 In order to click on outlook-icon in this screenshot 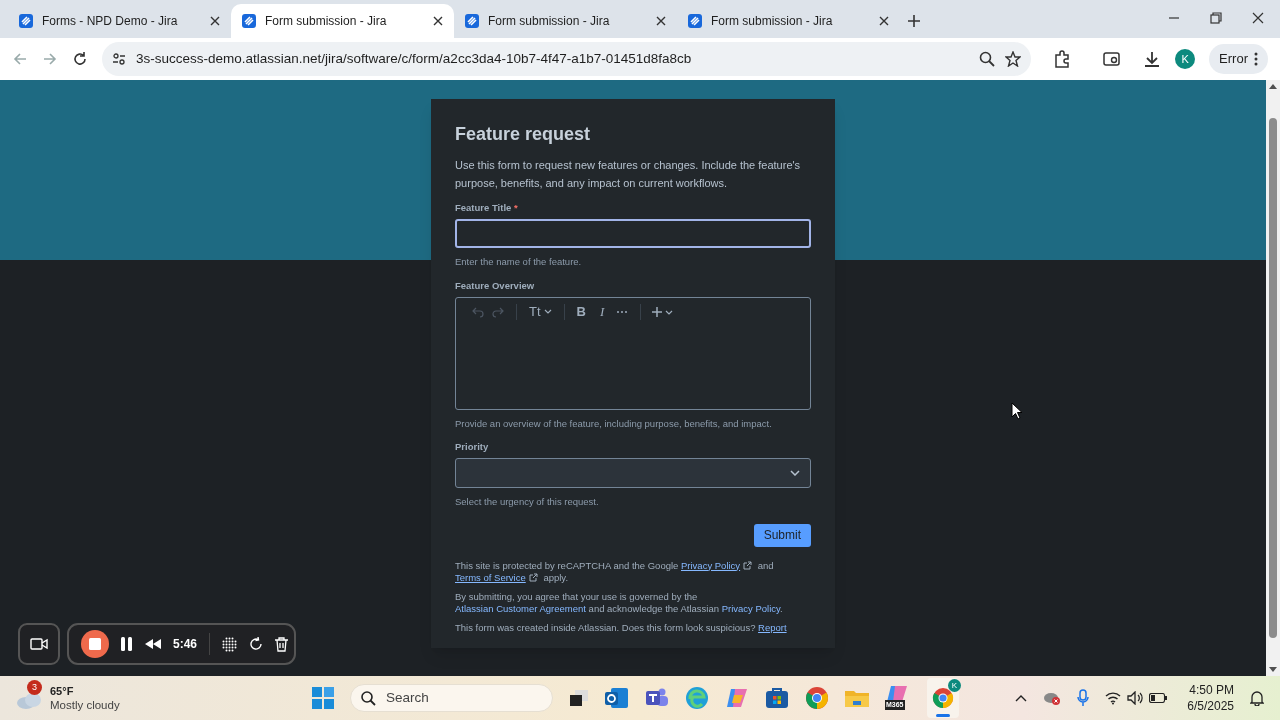, I will do `click(617, 698)`.